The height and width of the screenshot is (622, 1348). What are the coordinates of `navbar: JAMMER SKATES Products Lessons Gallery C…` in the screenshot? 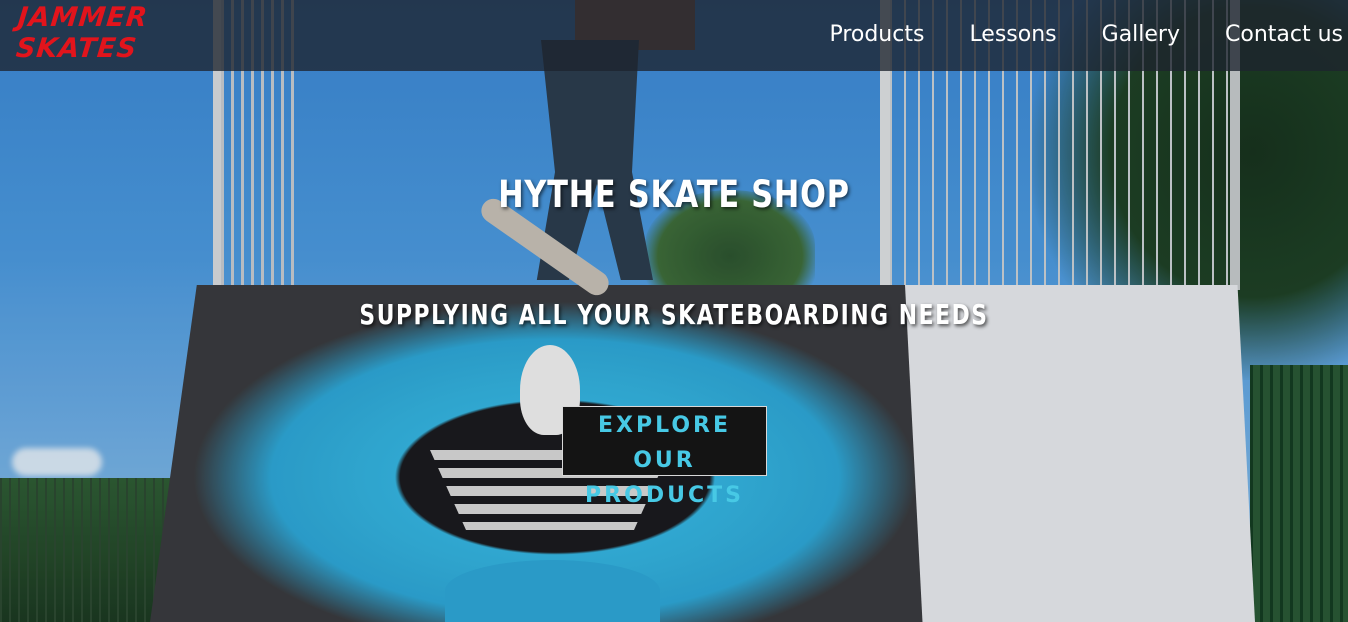 It's located at (674, 35).